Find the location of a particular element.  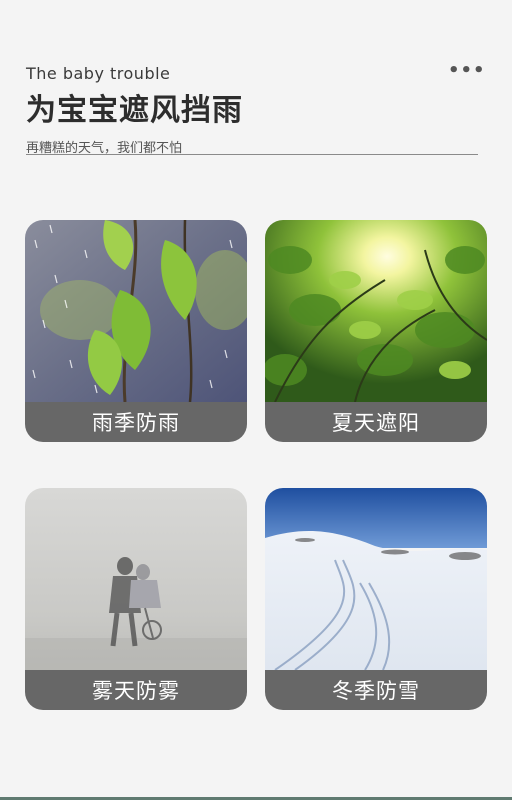

header: The baby trouble 为宝宝遮风挡雨 再糟糕的天气，我们都不怕 is located at coordinates (252, 110).